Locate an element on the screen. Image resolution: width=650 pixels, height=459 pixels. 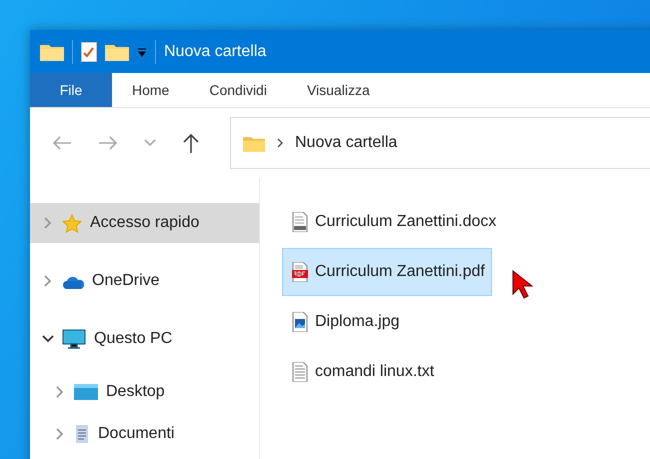
pdf-file-icon is located at coordinates (300, 272).